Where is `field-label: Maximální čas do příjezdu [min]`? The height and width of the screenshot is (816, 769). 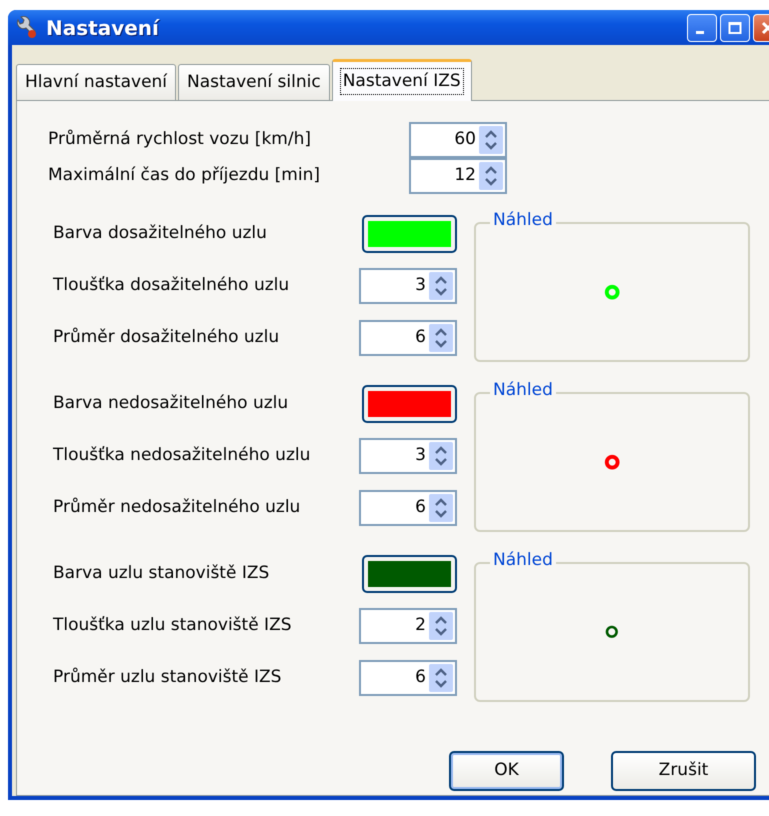
field-label: Maximální čas do příjezdu [min] is located at coordinates (184, 176).